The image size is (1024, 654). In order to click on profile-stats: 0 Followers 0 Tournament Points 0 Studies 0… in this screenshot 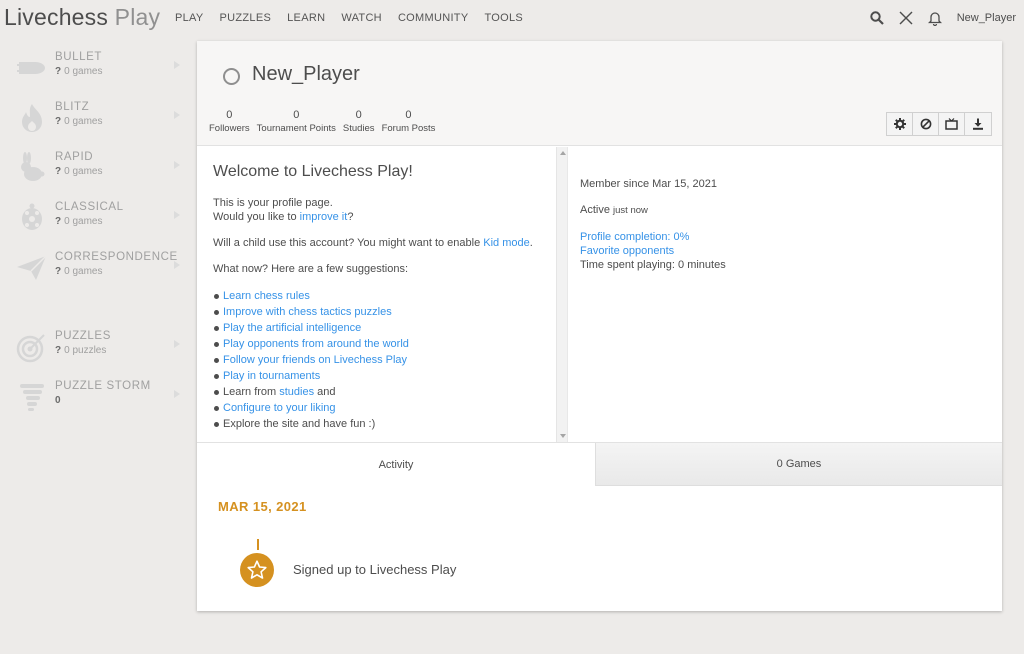, I will do `click(325, 121)`.